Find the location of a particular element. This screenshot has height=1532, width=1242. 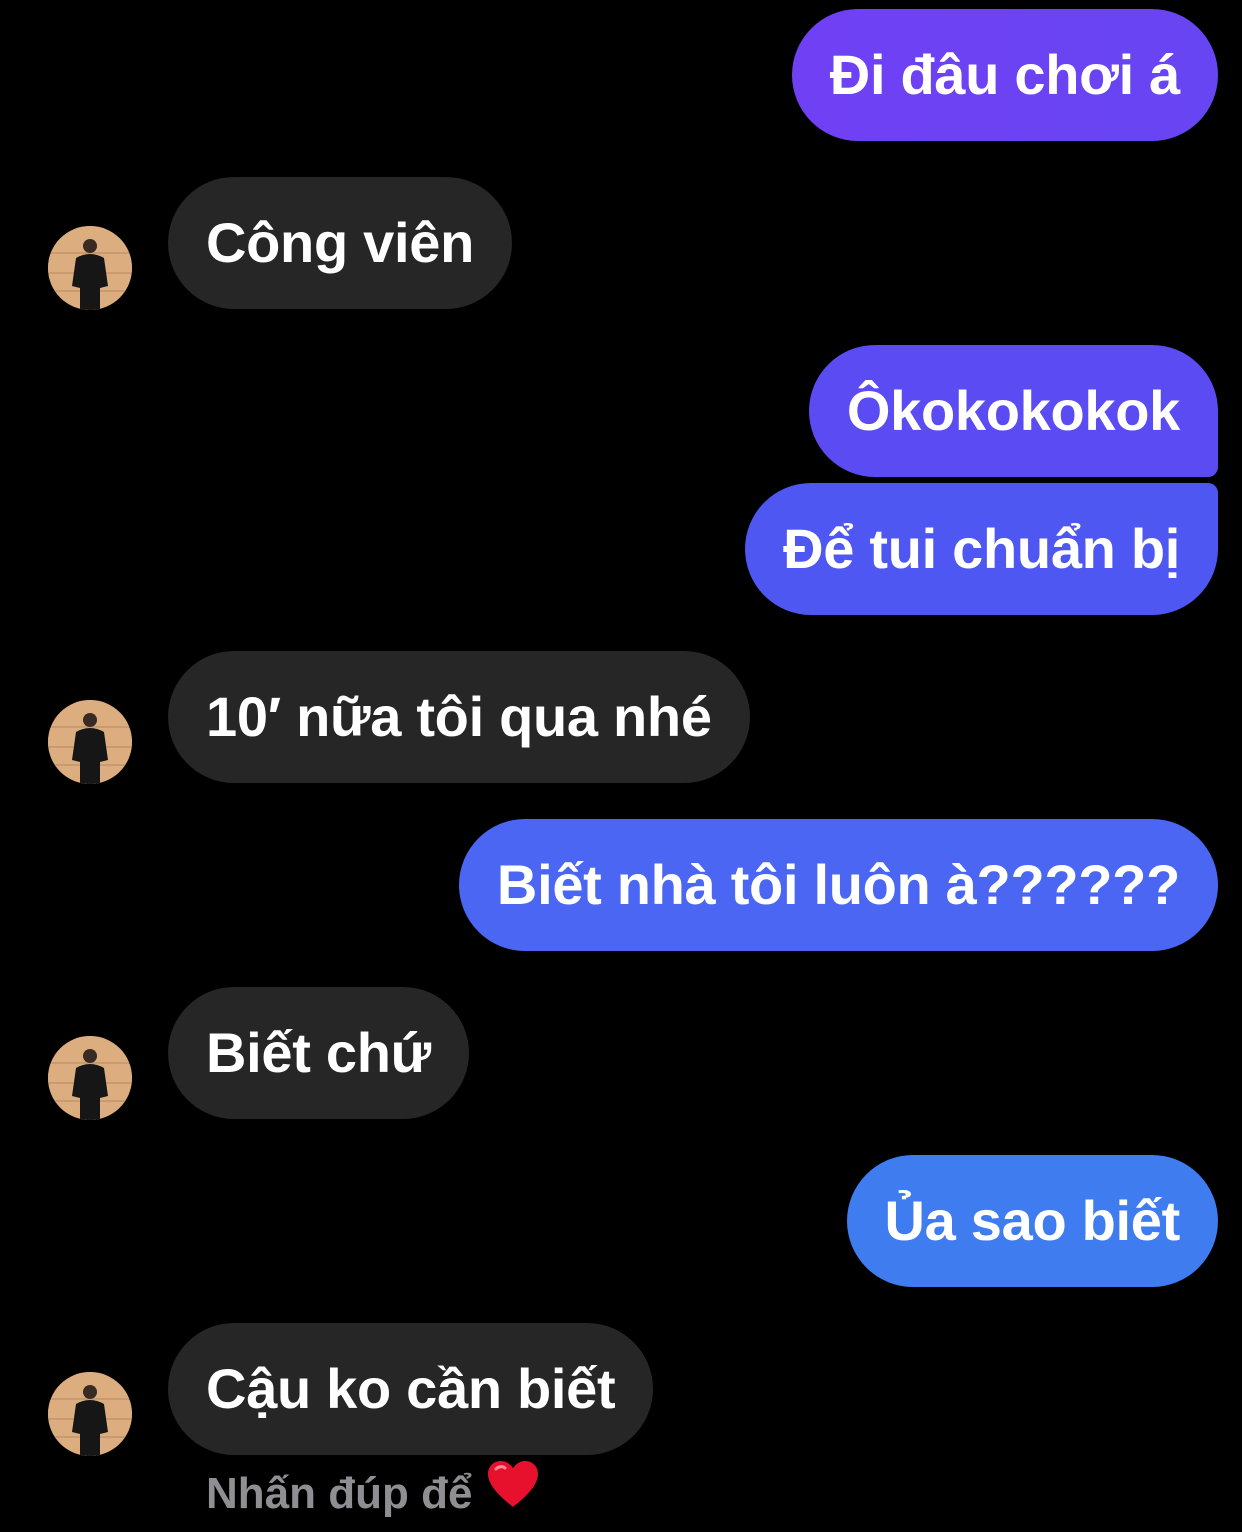

double-tap-hint-label: Nhấn đúp để is located at coordinates (339, 1493).